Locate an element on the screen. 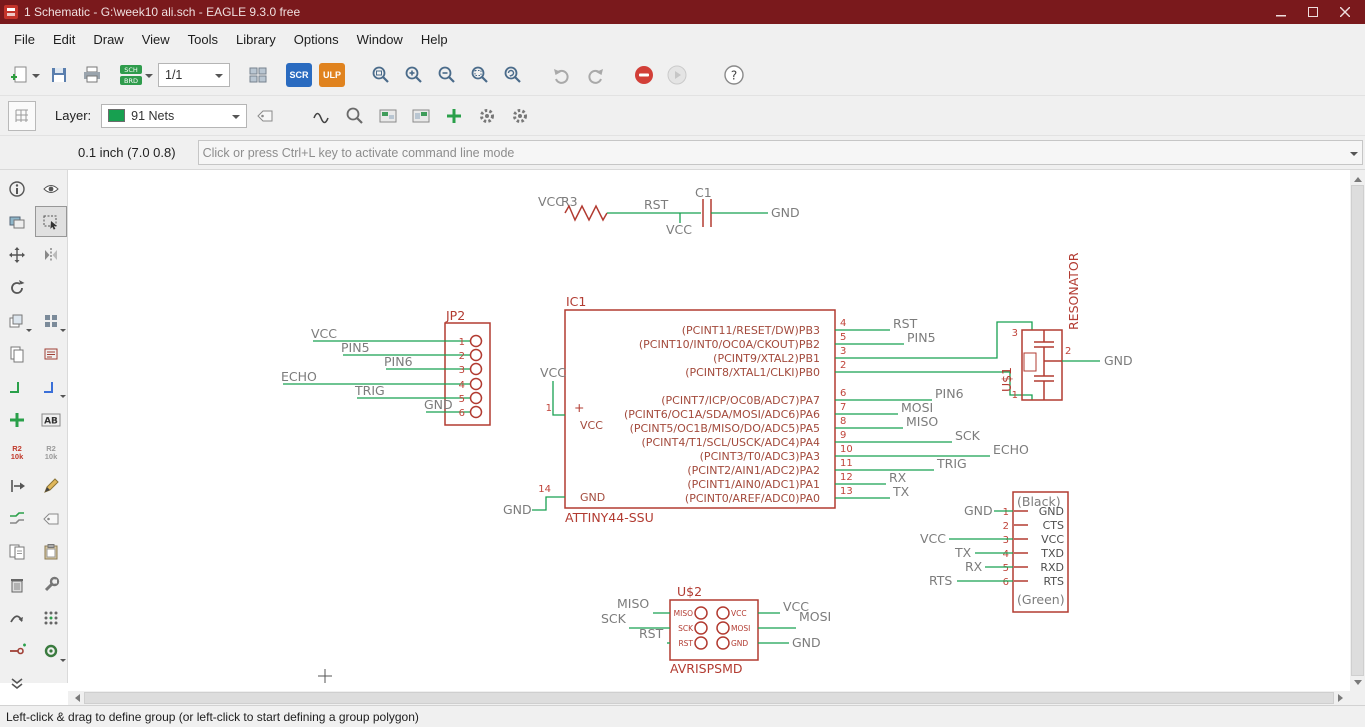 This screenshot has height=727, width=1365. delete-tool is located at coordinates (17, 584).